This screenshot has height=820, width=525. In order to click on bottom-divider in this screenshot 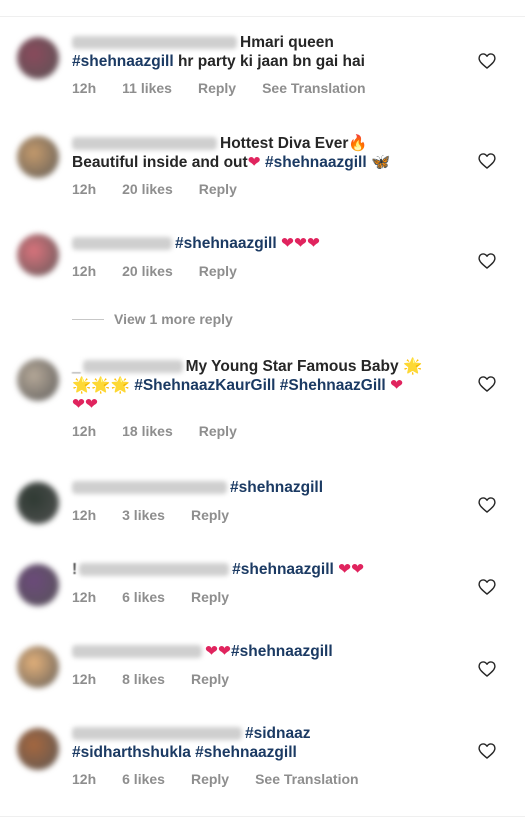, I will do `click(262, 816)`.